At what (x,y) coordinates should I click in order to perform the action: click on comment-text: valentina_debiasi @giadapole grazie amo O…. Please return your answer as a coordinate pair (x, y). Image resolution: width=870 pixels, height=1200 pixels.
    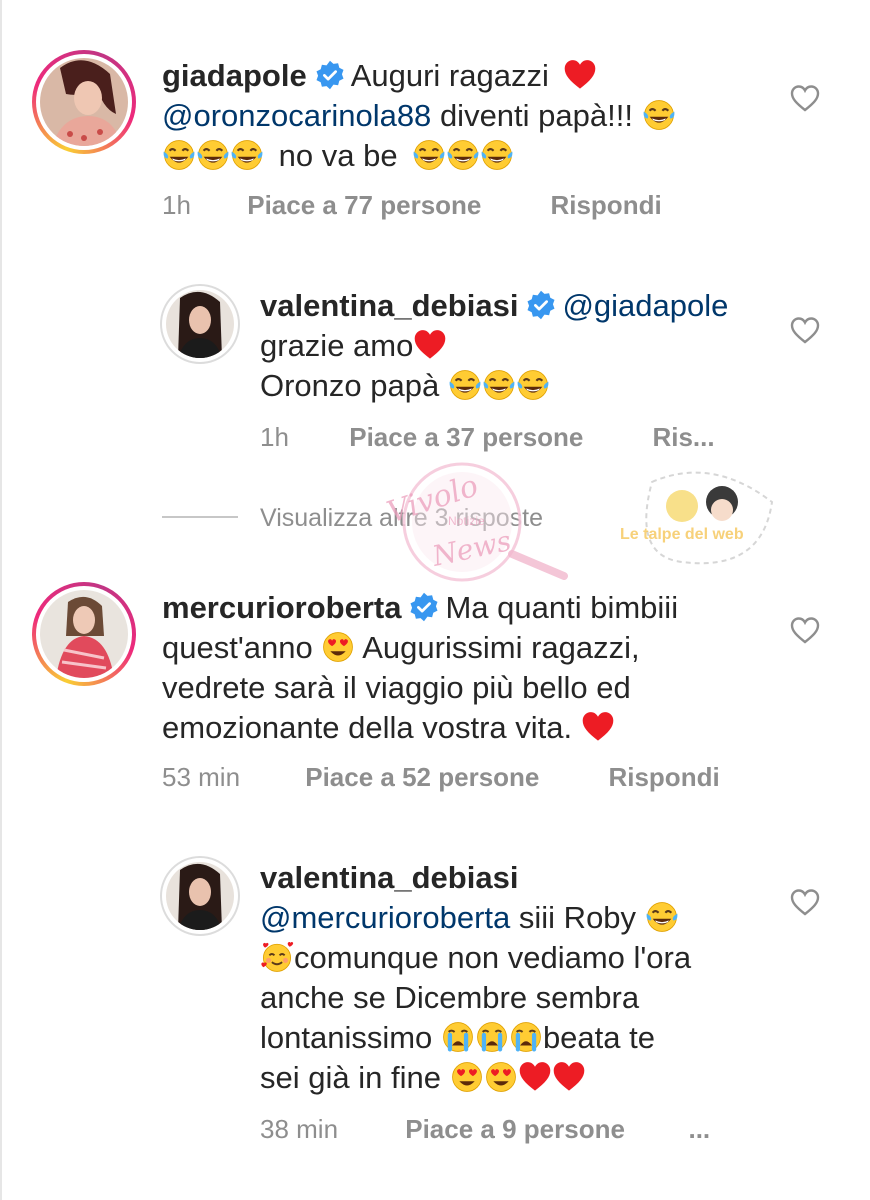
    Looking at the image, I should click on (520, 346).